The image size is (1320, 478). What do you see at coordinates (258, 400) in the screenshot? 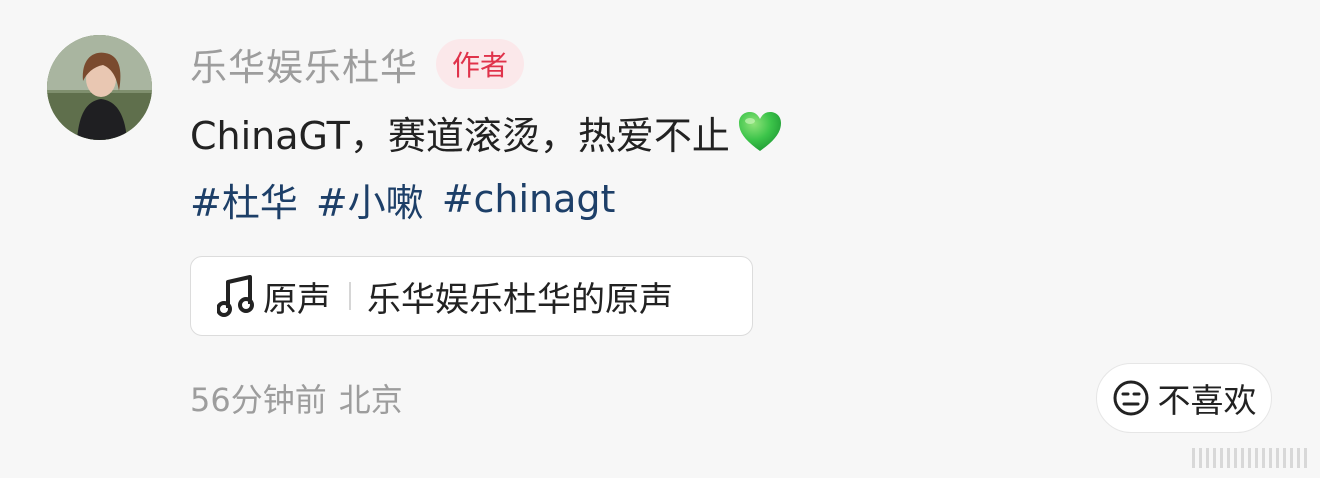
I see `comment-time: 56分钟前` at bounding box center [258, 400].